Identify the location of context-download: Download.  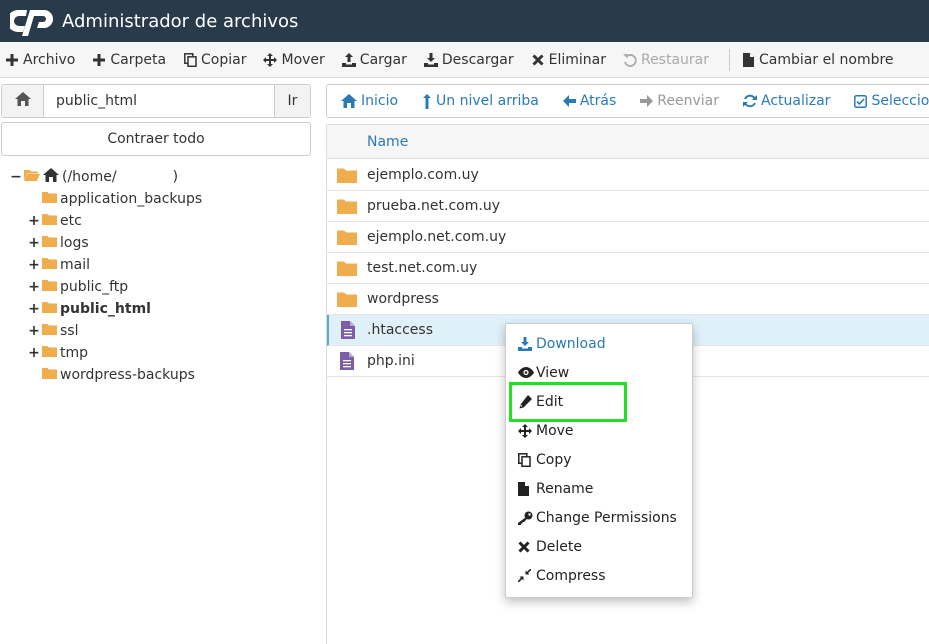
(599, 343).